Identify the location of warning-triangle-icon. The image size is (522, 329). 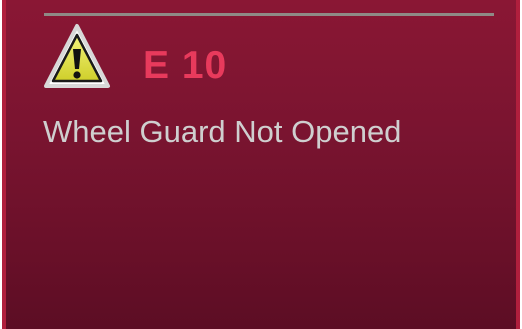
(77, 57).